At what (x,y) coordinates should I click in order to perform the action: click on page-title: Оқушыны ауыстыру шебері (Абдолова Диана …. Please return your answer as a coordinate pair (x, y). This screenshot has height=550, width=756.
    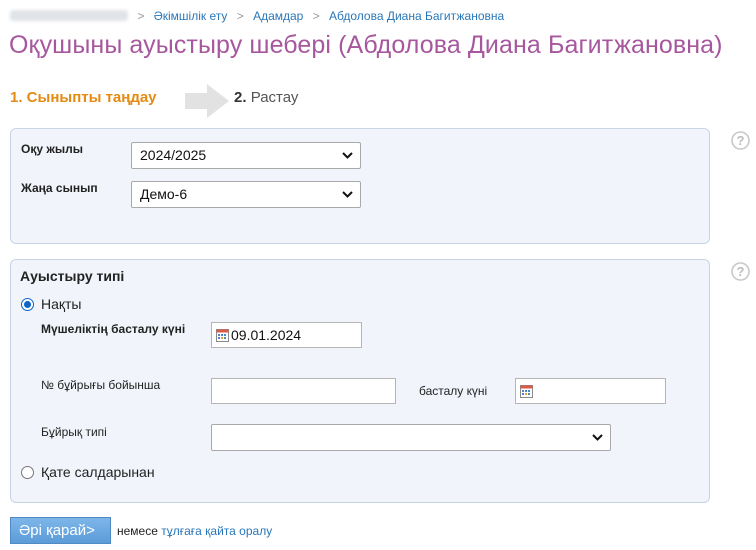
    Looking at the image, I should click on (366, 45).